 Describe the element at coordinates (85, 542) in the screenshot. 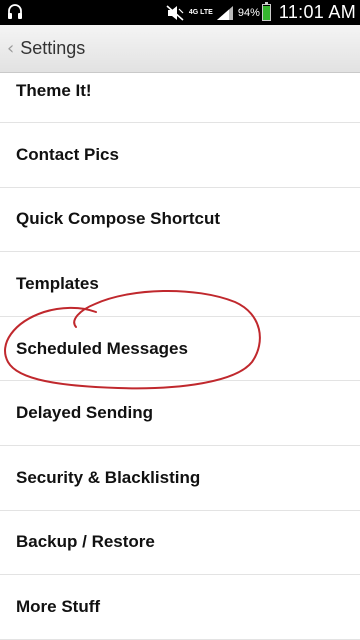

I see `settings-item-label: Backup / Restore` at that location.